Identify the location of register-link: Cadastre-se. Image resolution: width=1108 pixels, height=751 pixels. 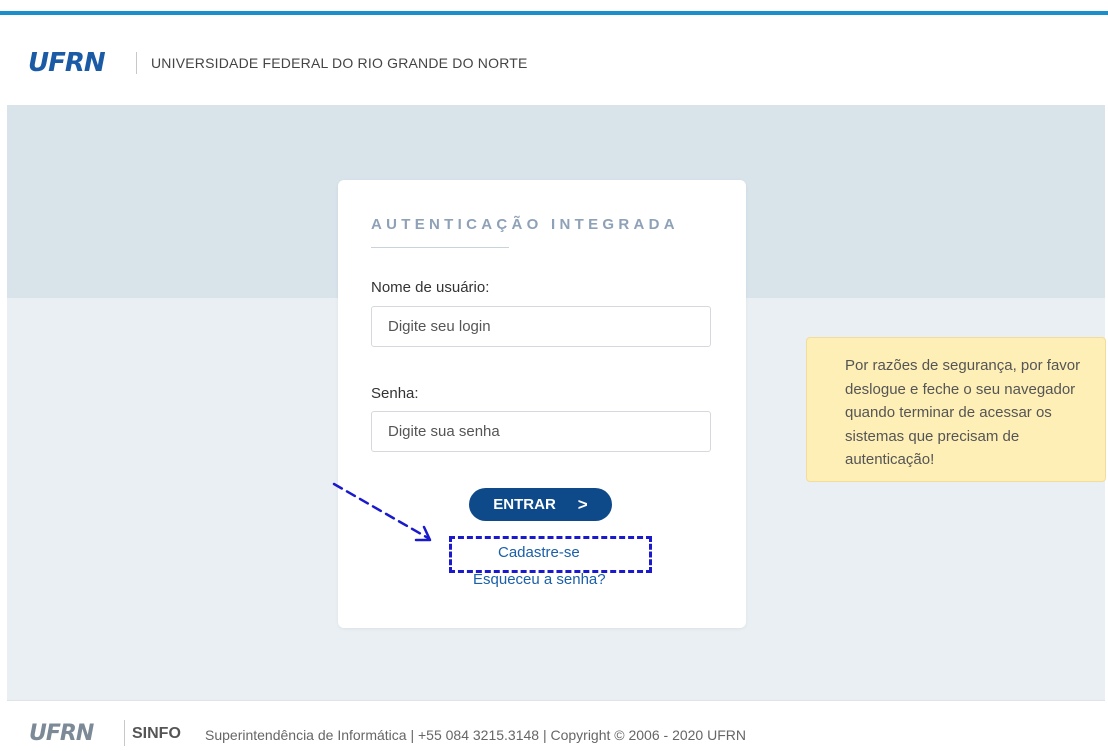
(539, 552).